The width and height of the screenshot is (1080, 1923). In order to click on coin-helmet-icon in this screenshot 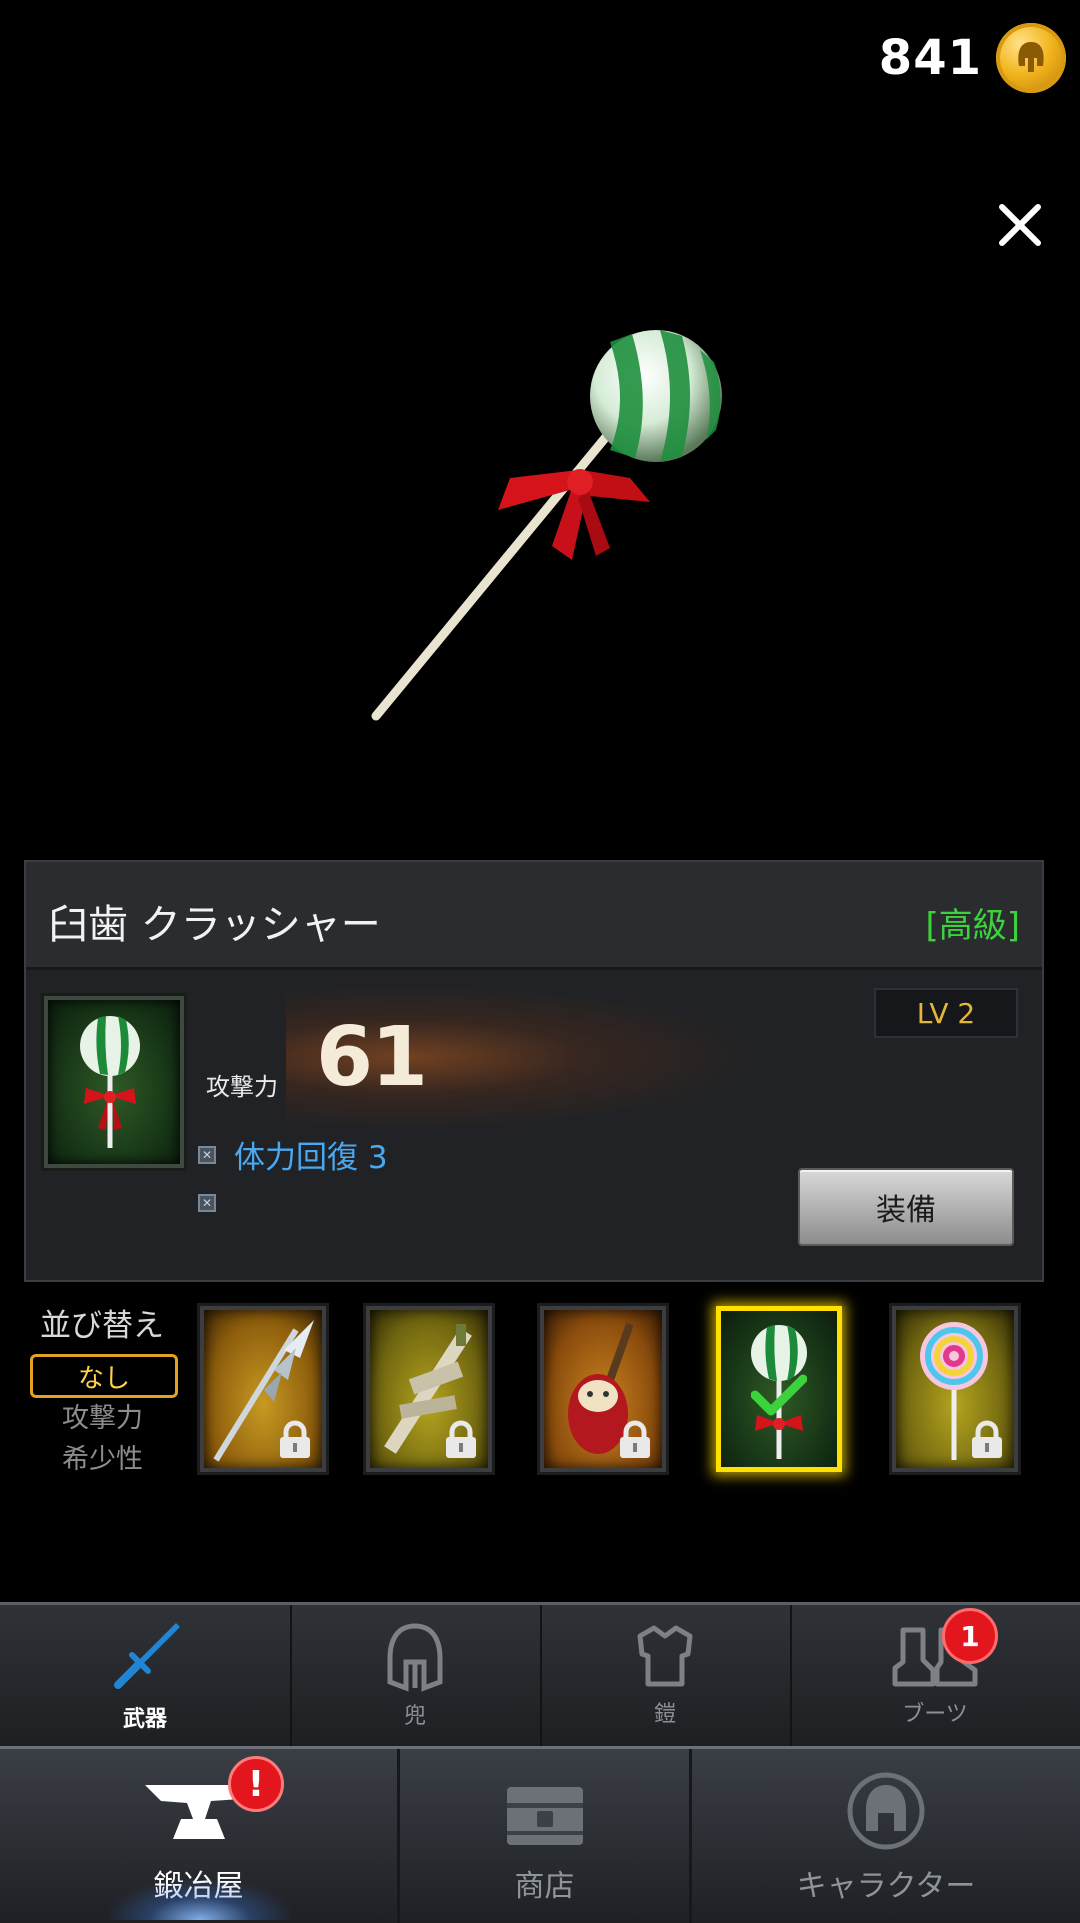, I will do `click(1031, 58)`.